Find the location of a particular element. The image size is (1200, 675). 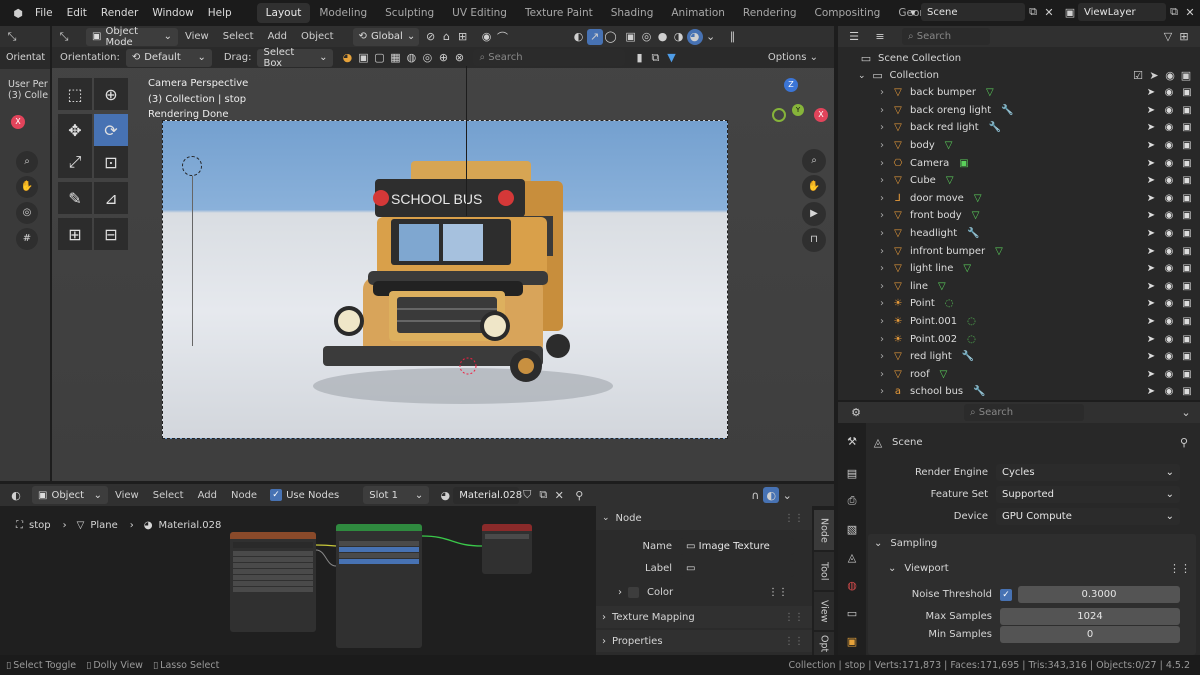

camera-view-icon: ◎ is located at coordinates (27, 213).